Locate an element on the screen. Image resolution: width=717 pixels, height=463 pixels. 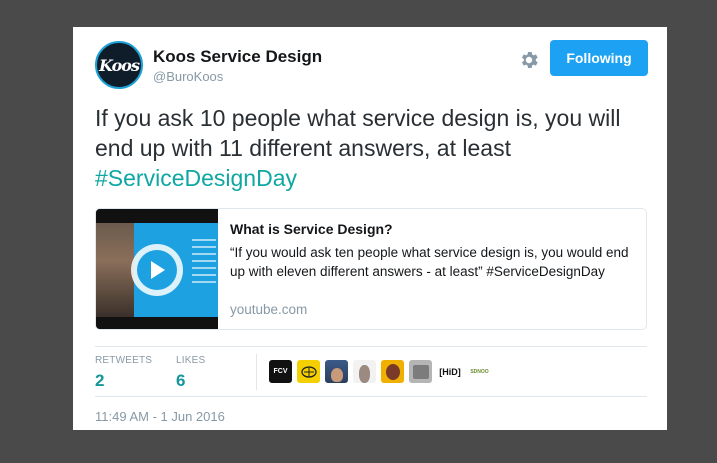
retweets-count: 2 is located at coordinates (100, 380).